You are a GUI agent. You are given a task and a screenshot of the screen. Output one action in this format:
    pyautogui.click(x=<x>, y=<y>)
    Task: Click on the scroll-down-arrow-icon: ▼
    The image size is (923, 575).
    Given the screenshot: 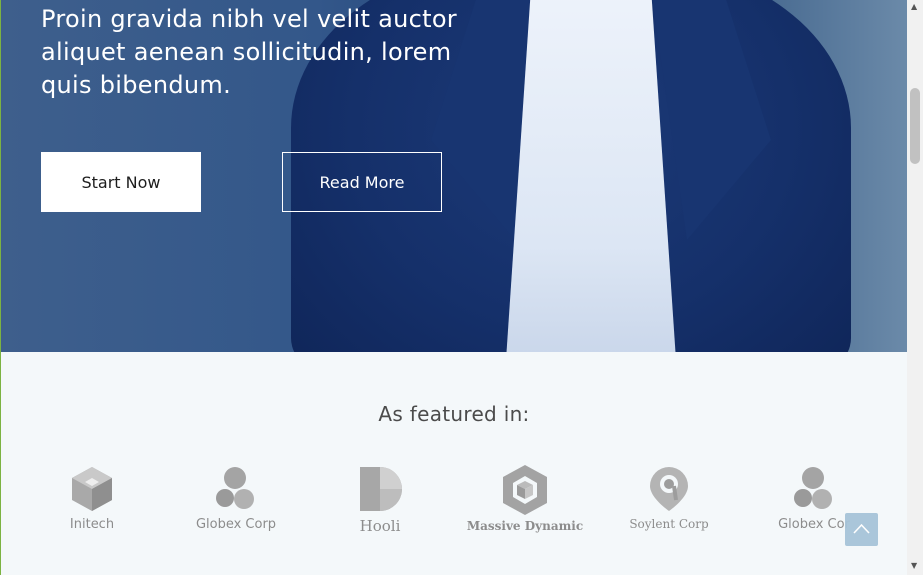 What is the action you would take?
    pyautogui.click(x=914, y=566)
    